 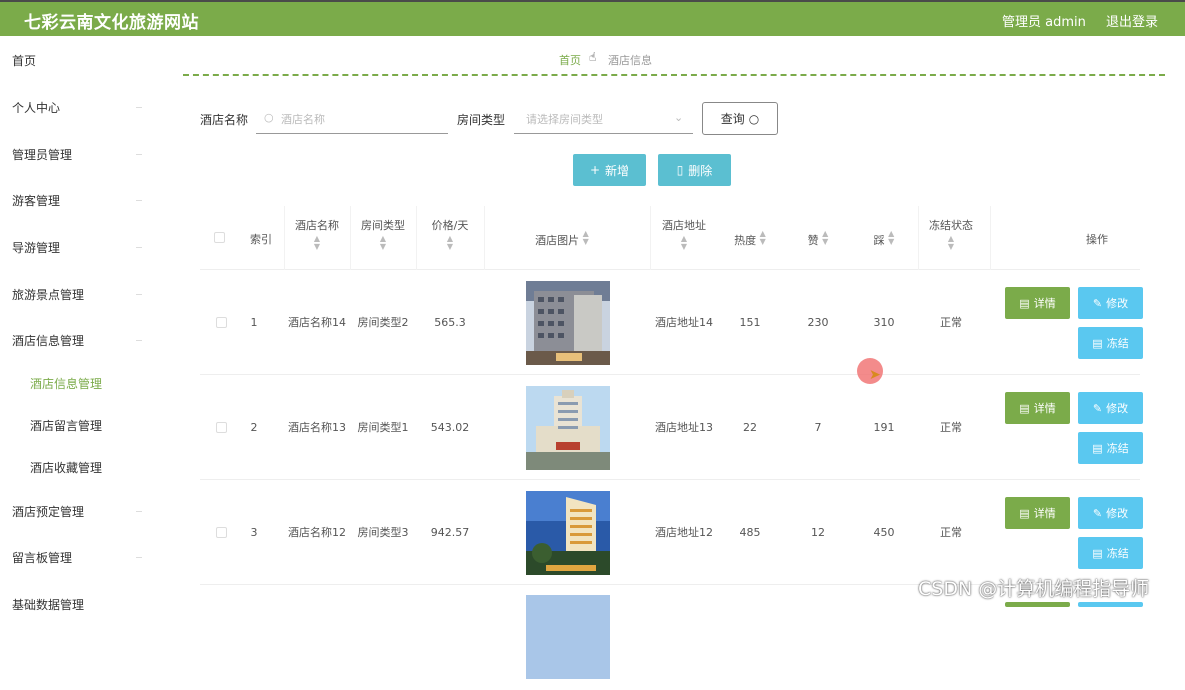 What do you see at coordinates (603, 118) in the screenshot?
I see `room-type-select: 请选择房间类型 ⌄` at bounding box center [603, 118].